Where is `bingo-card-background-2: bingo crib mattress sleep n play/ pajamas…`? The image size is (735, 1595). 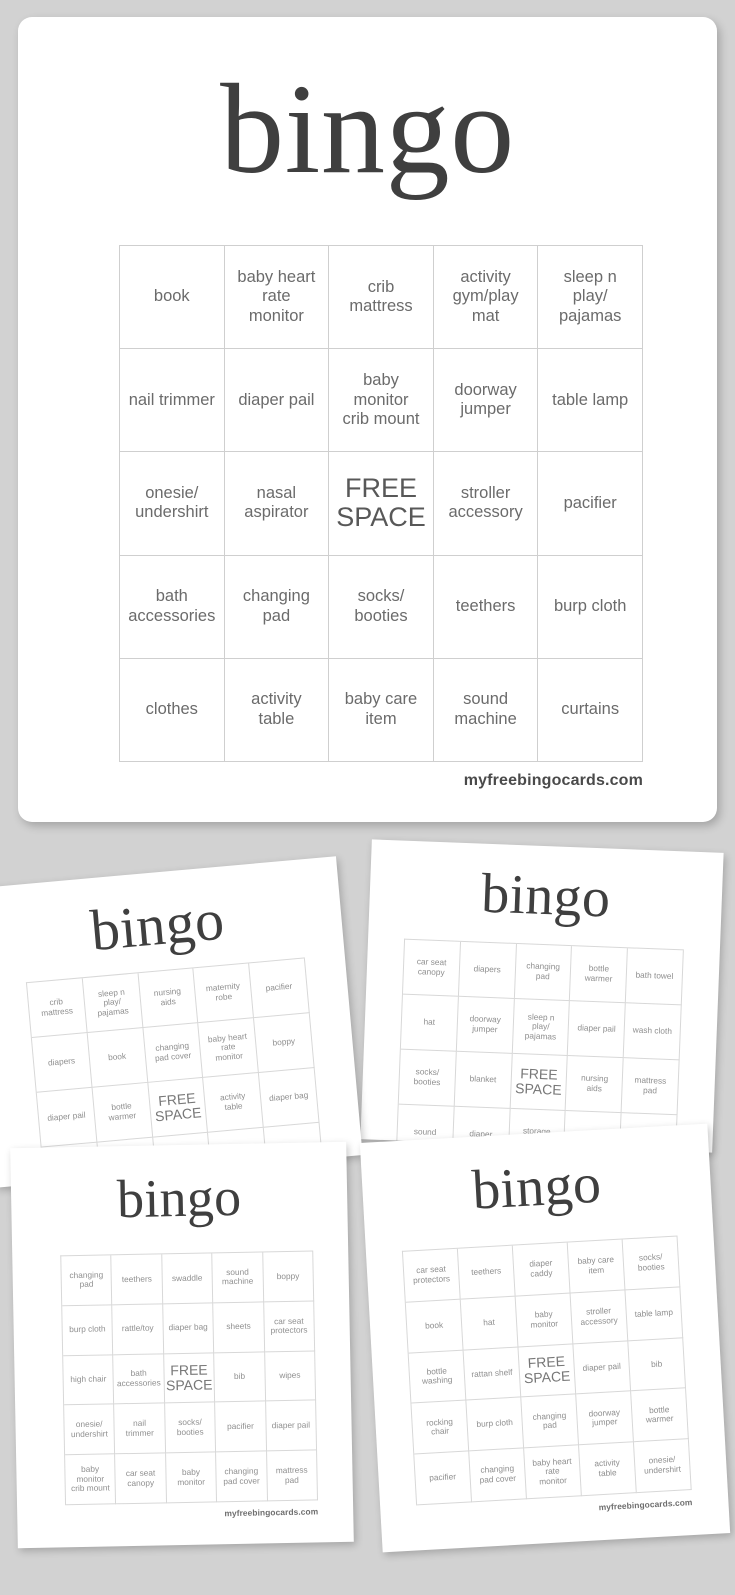 bingo-card-background-2: bingo crib mattress sleep n play/ pajamas… is located at coordinates (181, 1022).